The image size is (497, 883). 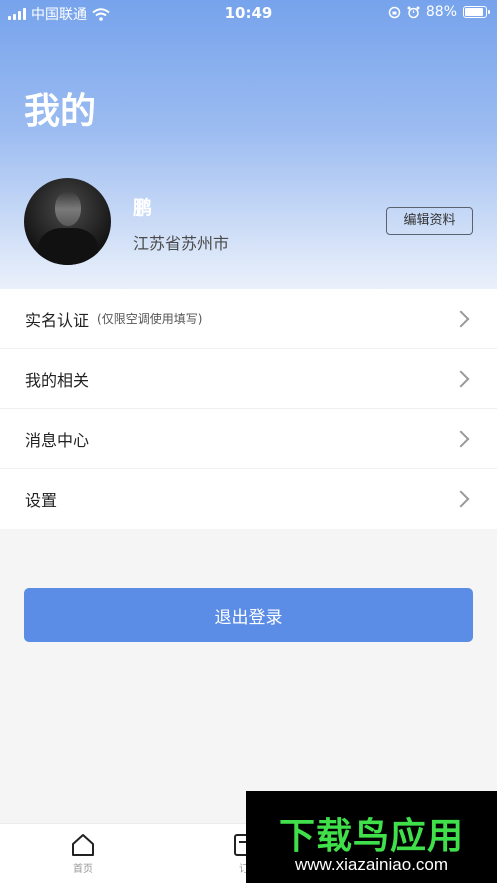 I want to click on edit-profile-button: 编辑资料, so click(x=429, y=221).